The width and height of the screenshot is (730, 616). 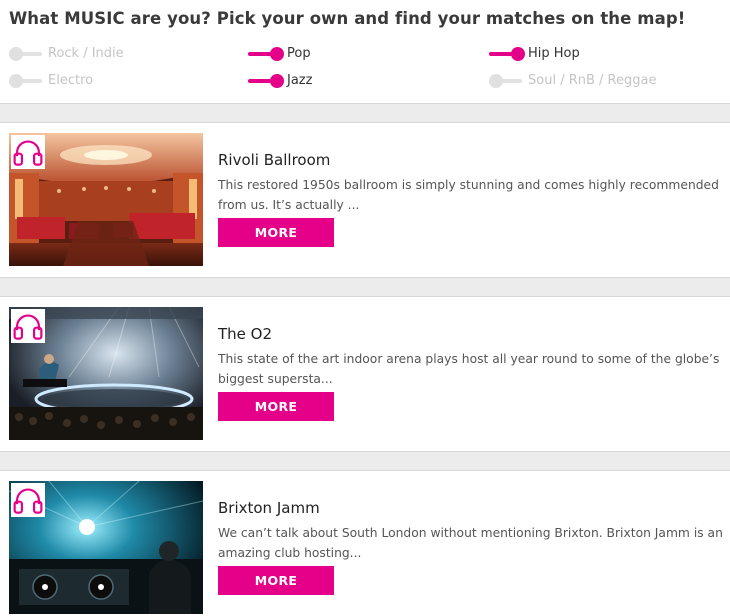 I want to click on genre-toggle-pop: Pop, so click(x=279, y=53).